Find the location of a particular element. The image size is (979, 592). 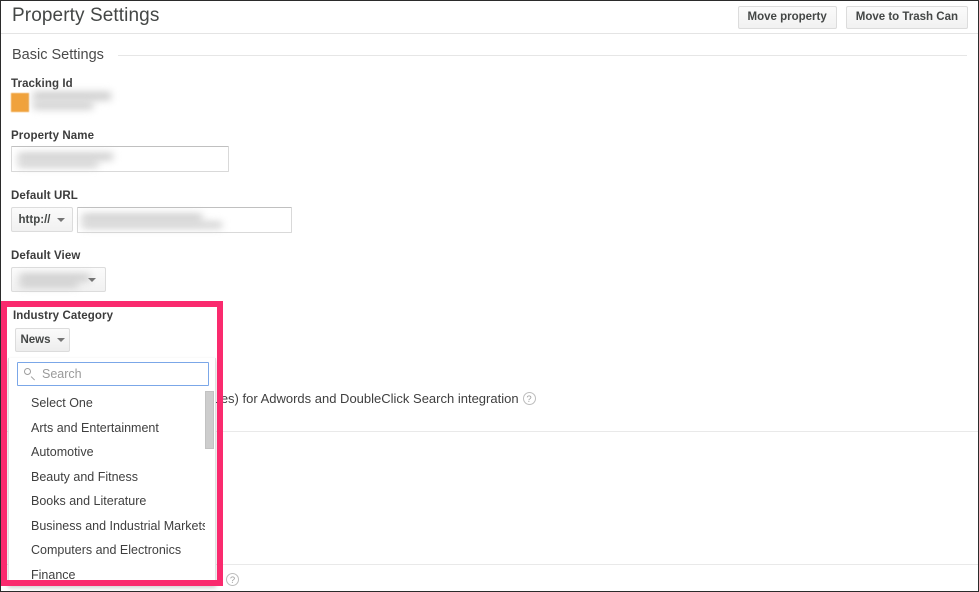

industry-category-value: News is located at coordinates (35, 340).